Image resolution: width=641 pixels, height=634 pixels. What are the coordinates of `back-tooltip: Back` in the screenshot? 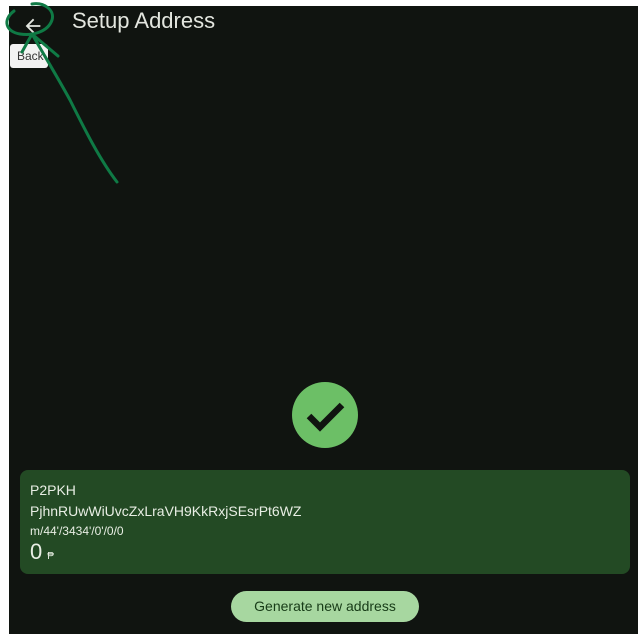 It's located at (29, 56).